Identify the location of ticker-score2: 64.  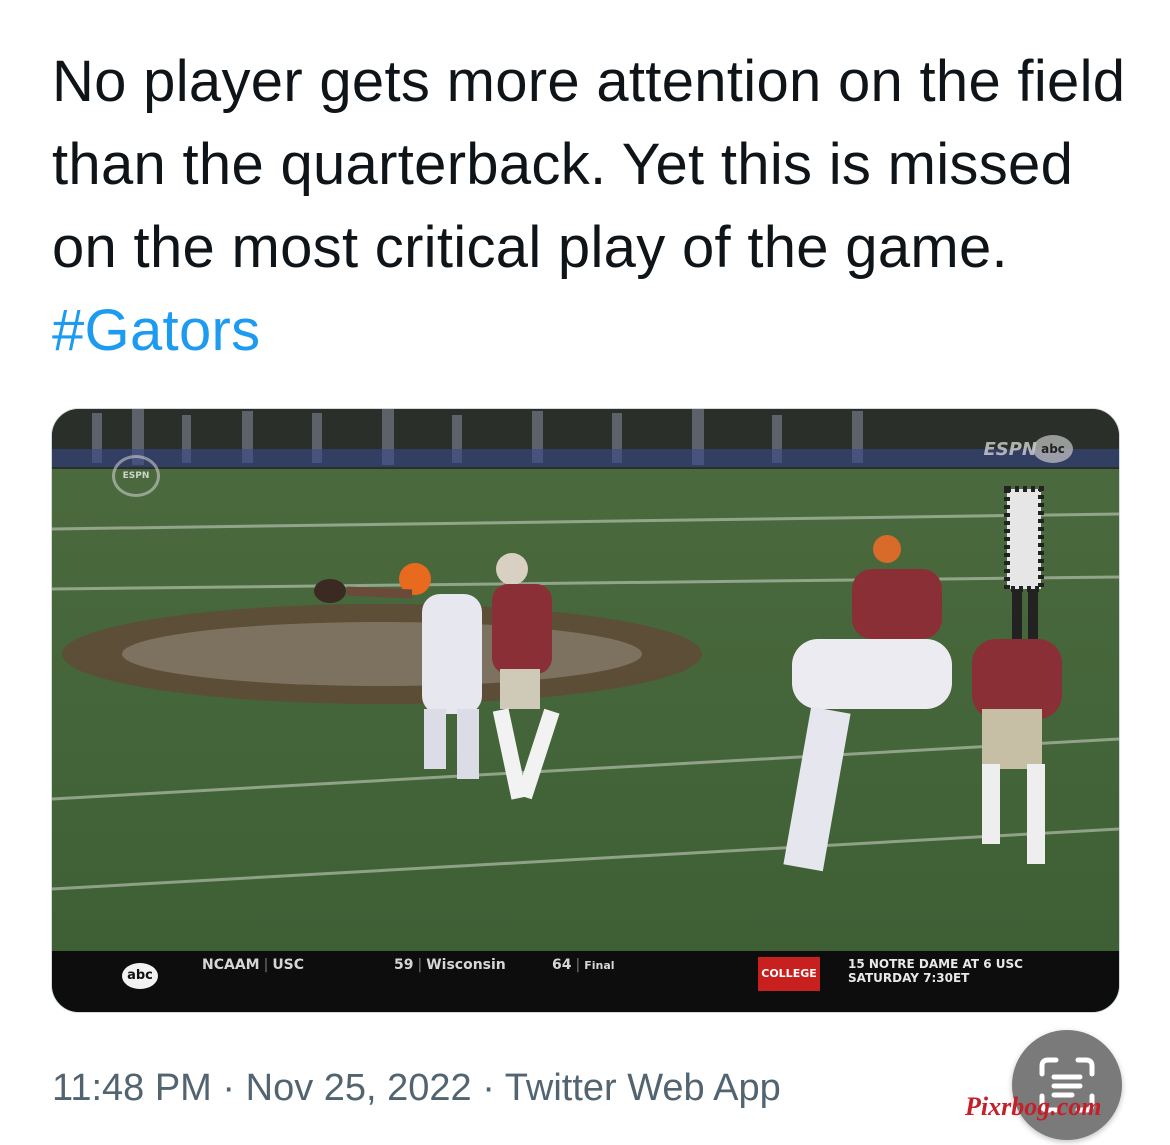
(562, 965).